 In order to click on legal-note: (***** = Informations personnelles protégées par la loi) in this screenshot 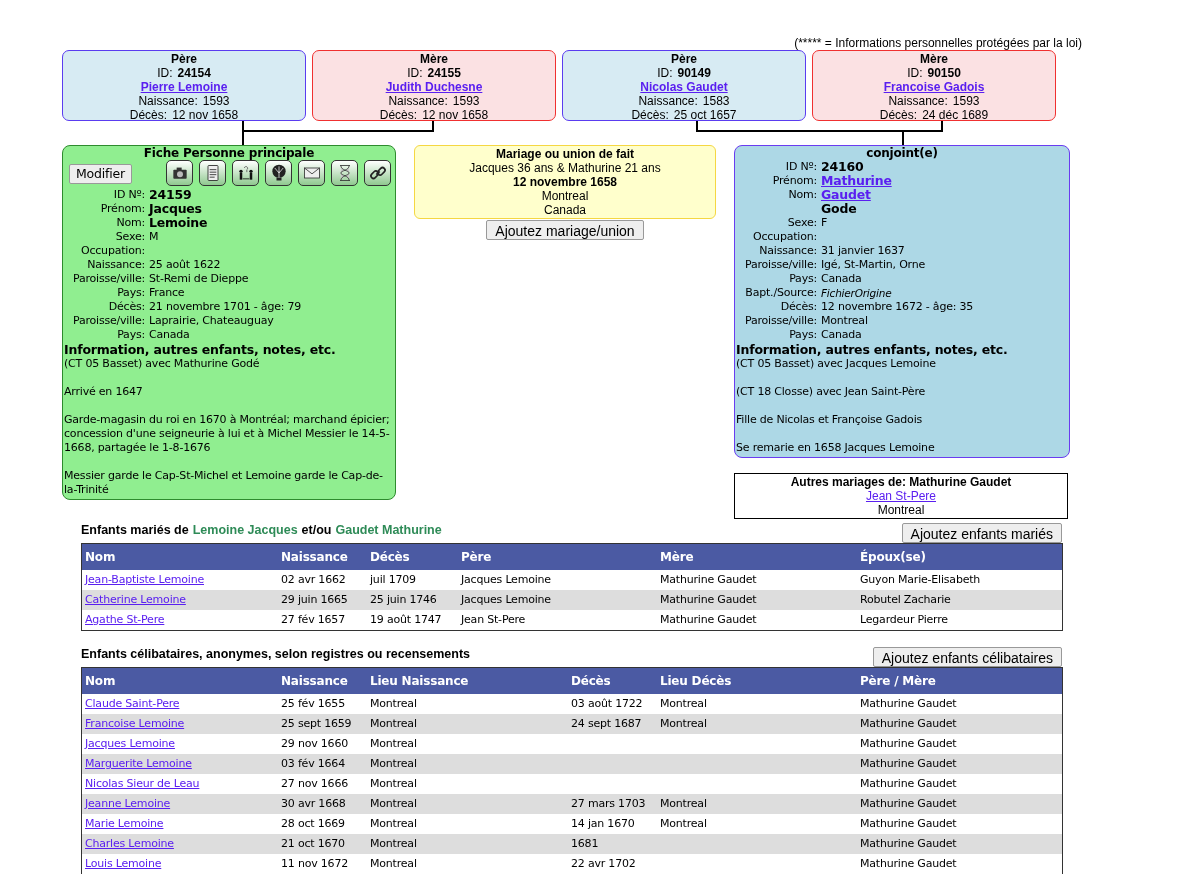, I will do `click(938, 43)`.